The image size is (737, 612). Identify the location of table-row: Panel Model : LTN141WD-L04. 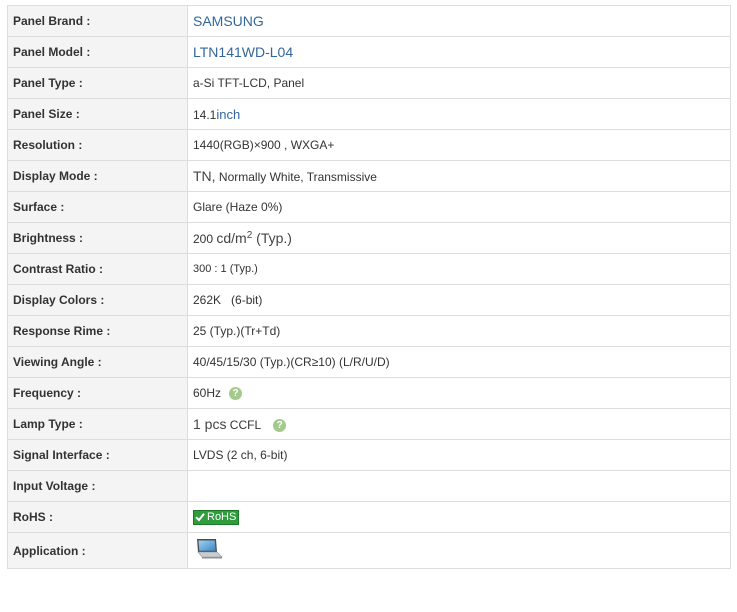
(369, 52).